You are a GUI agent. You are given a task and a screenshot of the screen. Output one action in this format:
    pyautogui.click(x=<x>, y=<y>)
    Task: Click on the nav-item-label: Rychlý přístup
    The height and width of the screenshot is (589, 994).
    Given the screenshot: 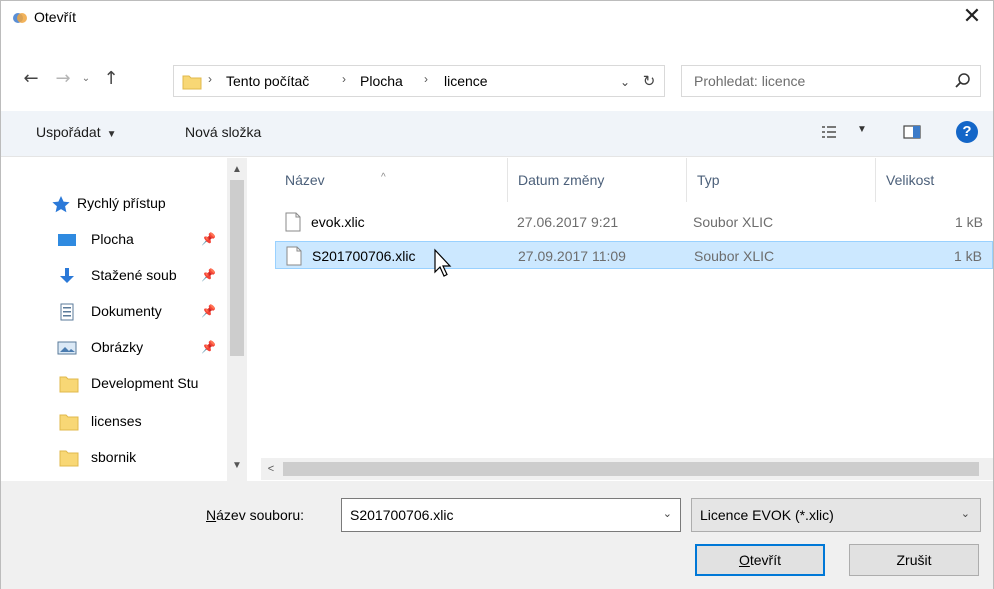 What is the action you would take?
    pyautogui.click(x=121, y=203)
    